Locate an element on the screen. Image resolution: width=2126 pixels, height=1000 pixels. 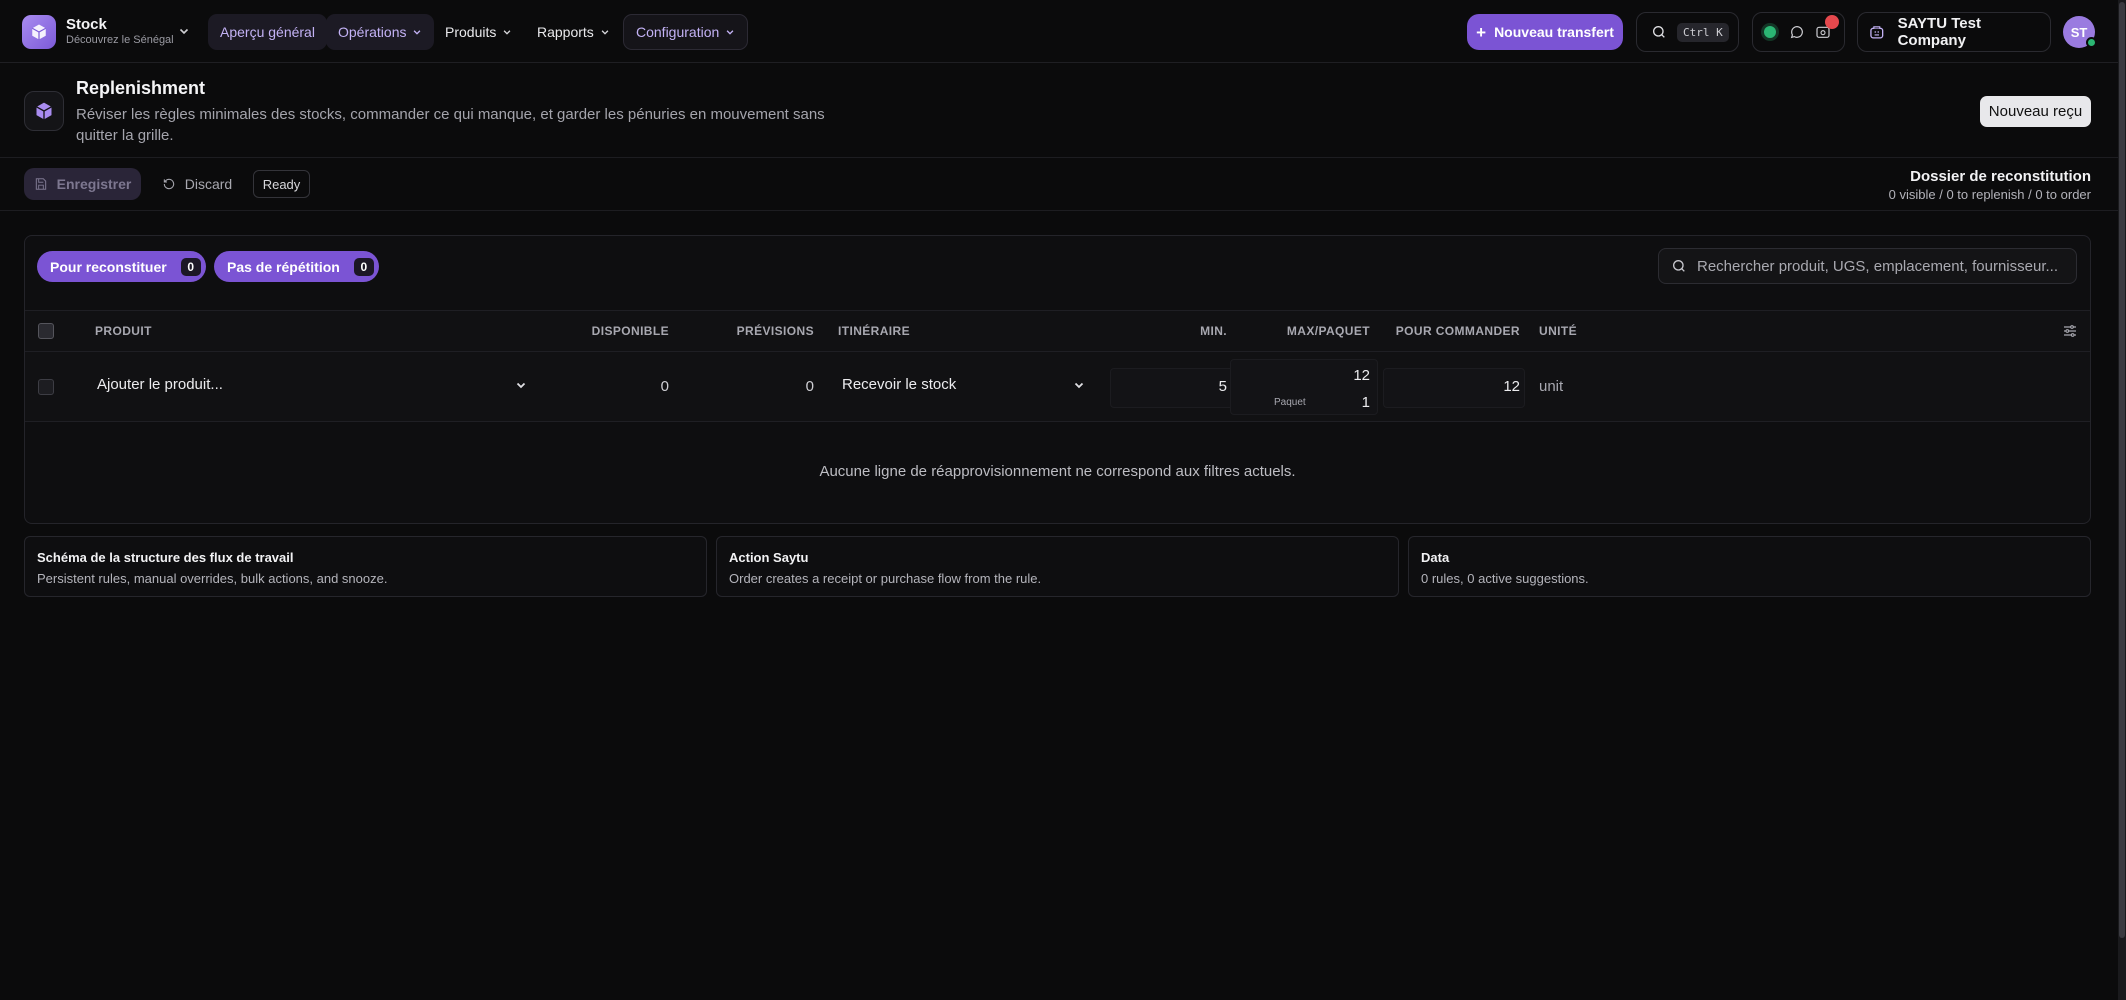
column-to-order: POUR COMMANDER is located at coordinates (1450, 331).